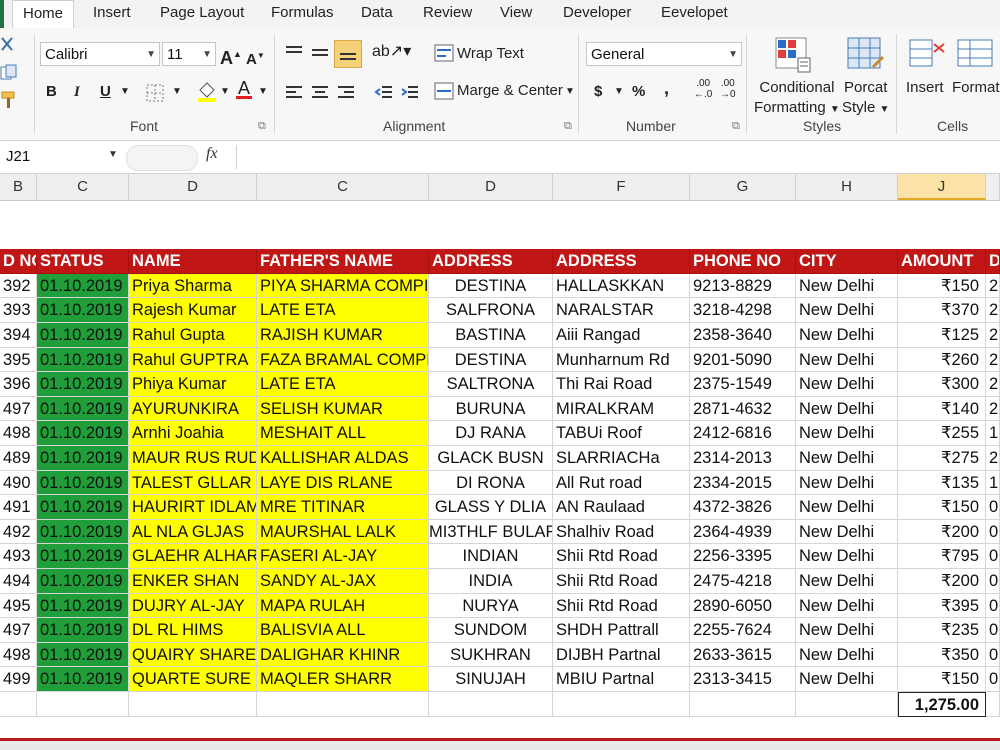 This screenshot has height=750, width=1000. I want to click on table-cell: 498, so click(18, 433).